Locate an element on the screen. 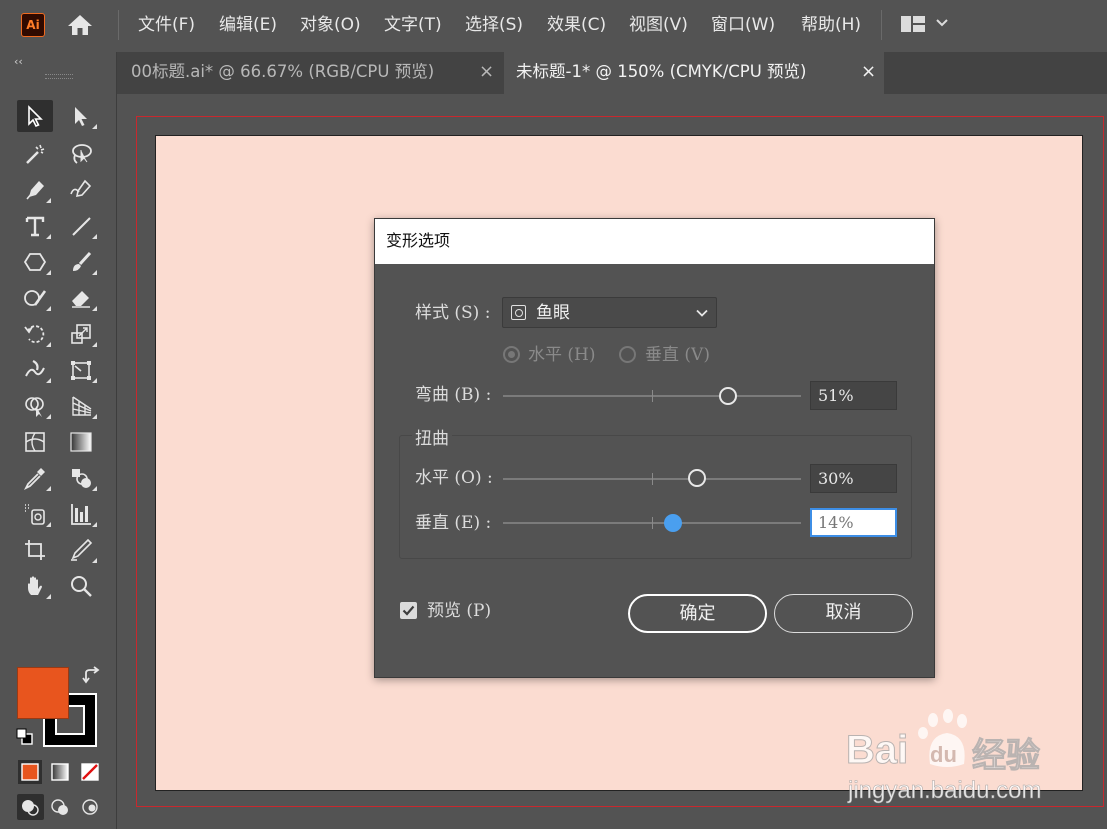 The height and width of the screenshot is (829, 1107). gradient-mode-button is located at coordinates (60, 772).